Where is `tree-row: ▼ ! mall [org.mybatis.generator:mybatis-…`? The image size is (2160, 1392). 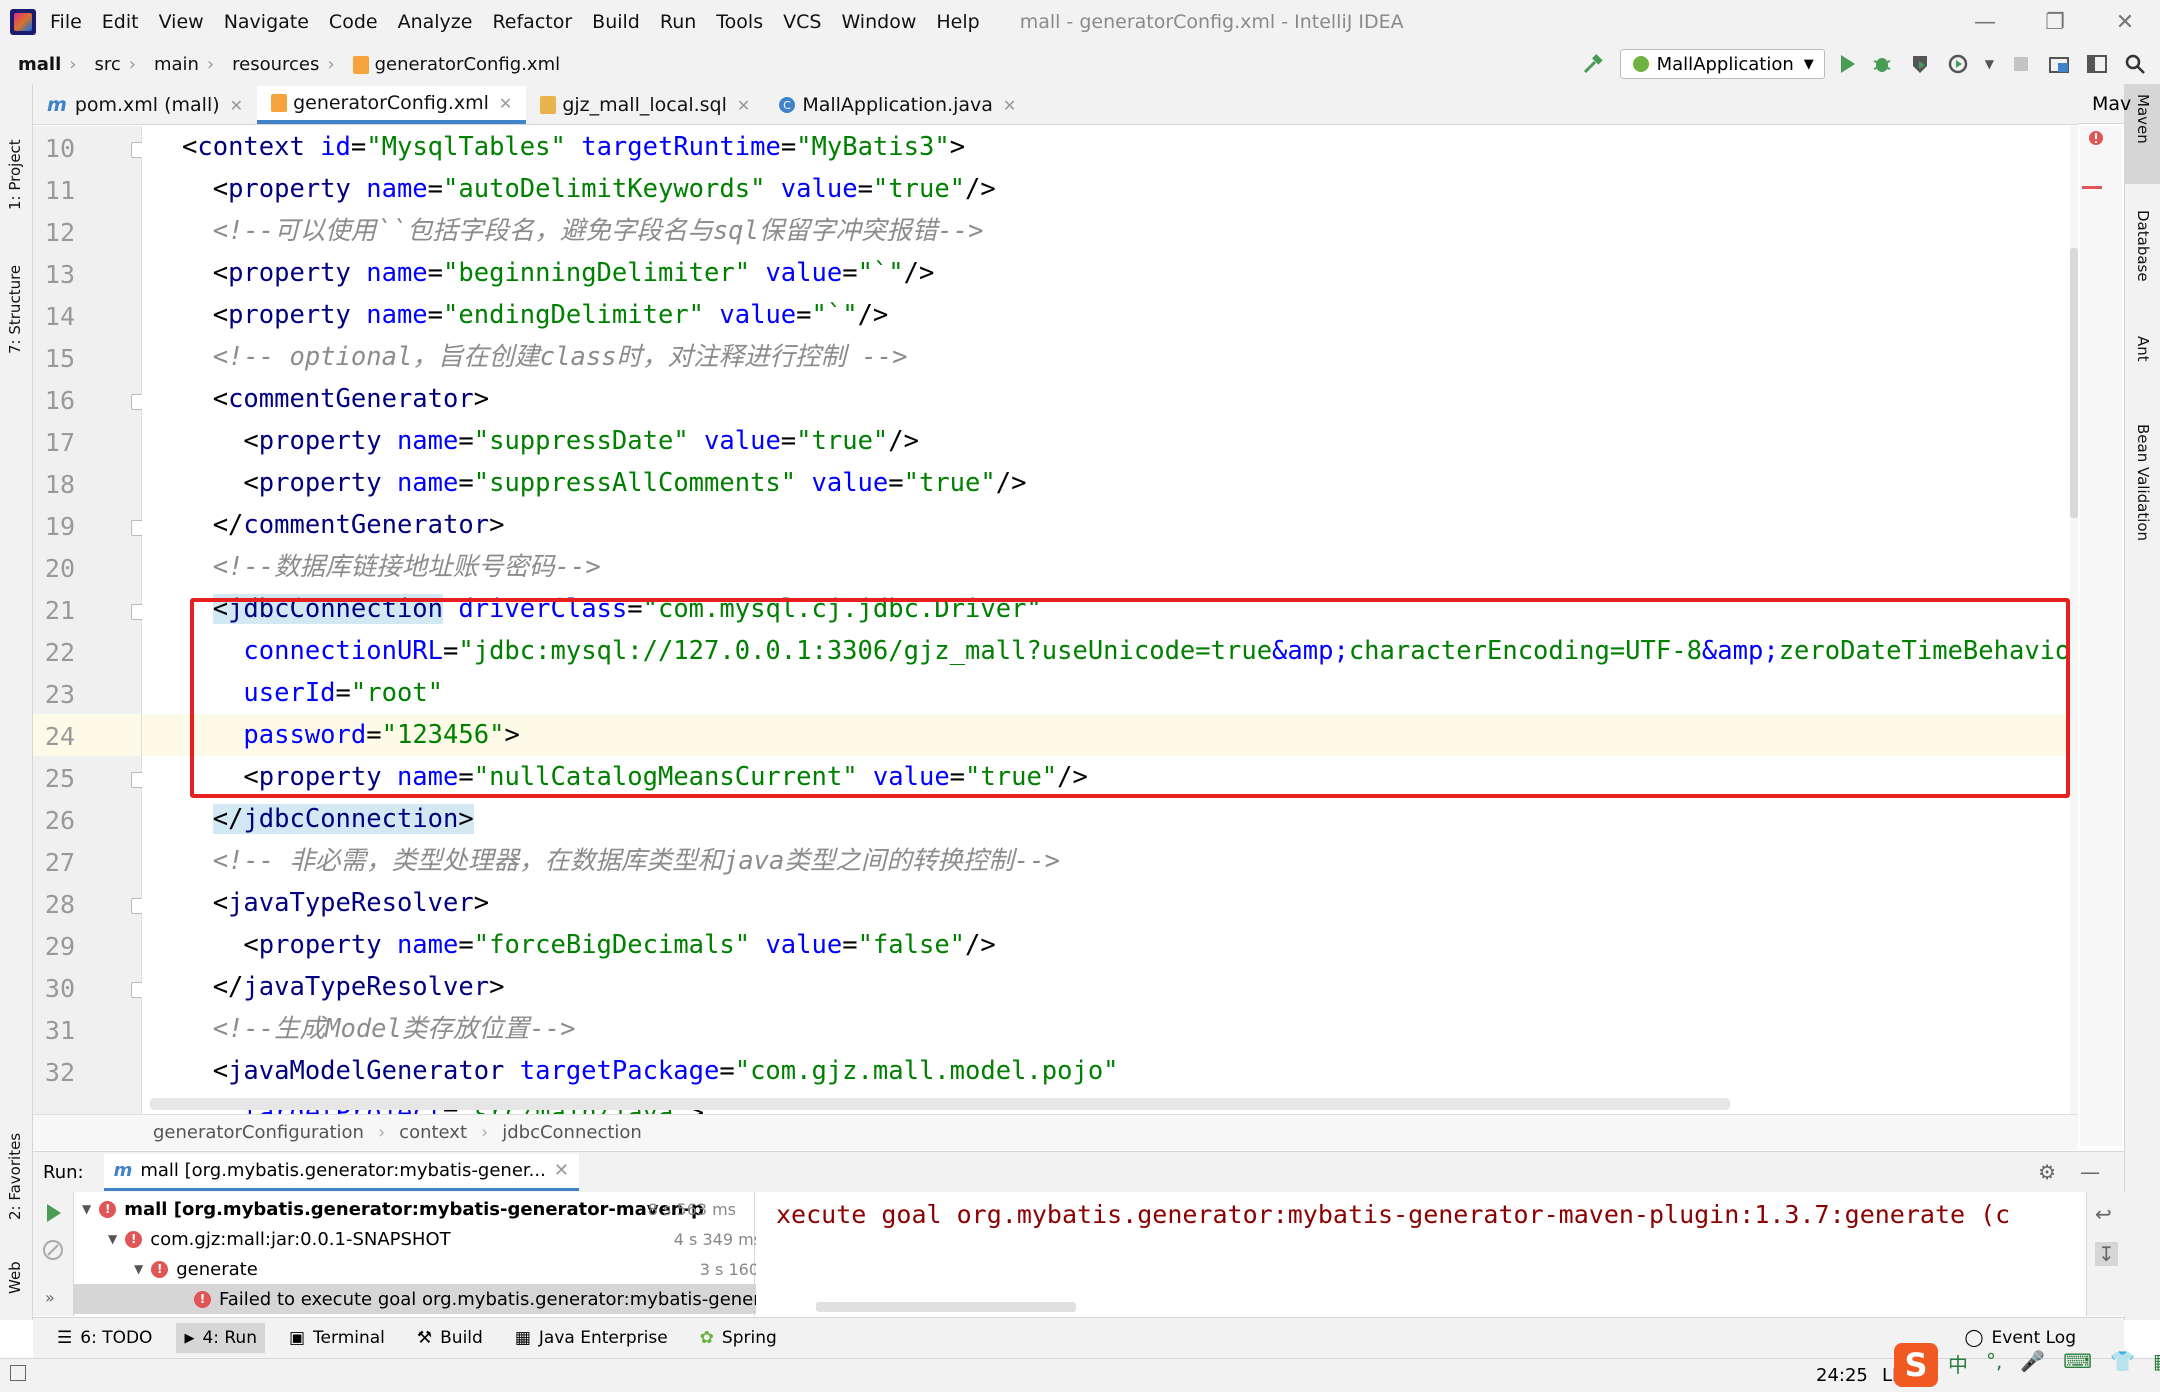
tree-row: ▼ ! mall [org.mybatis.generator:mybatis-… is located at coordinates (418, 1209).